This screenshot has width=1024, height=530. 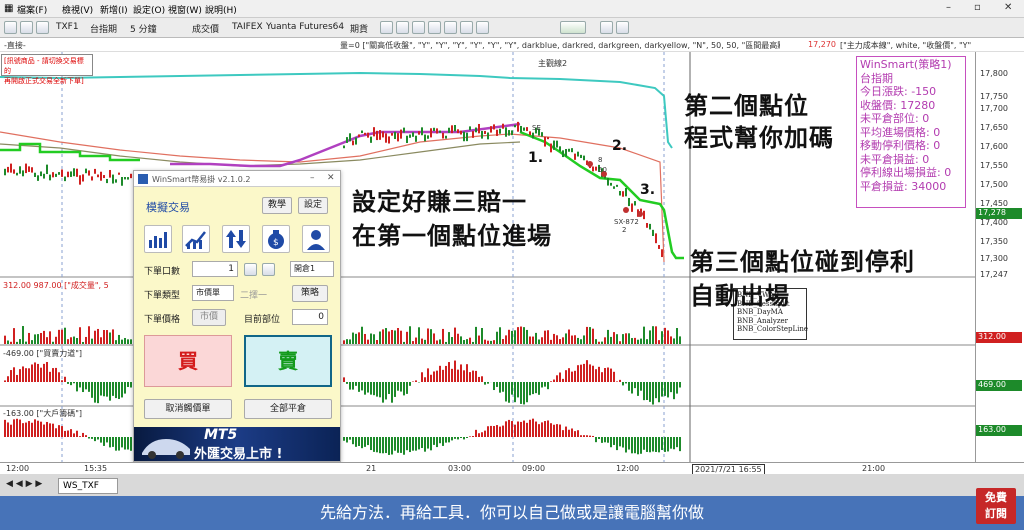 I want to click on open-folder-icon, so click(x=26, y=27).